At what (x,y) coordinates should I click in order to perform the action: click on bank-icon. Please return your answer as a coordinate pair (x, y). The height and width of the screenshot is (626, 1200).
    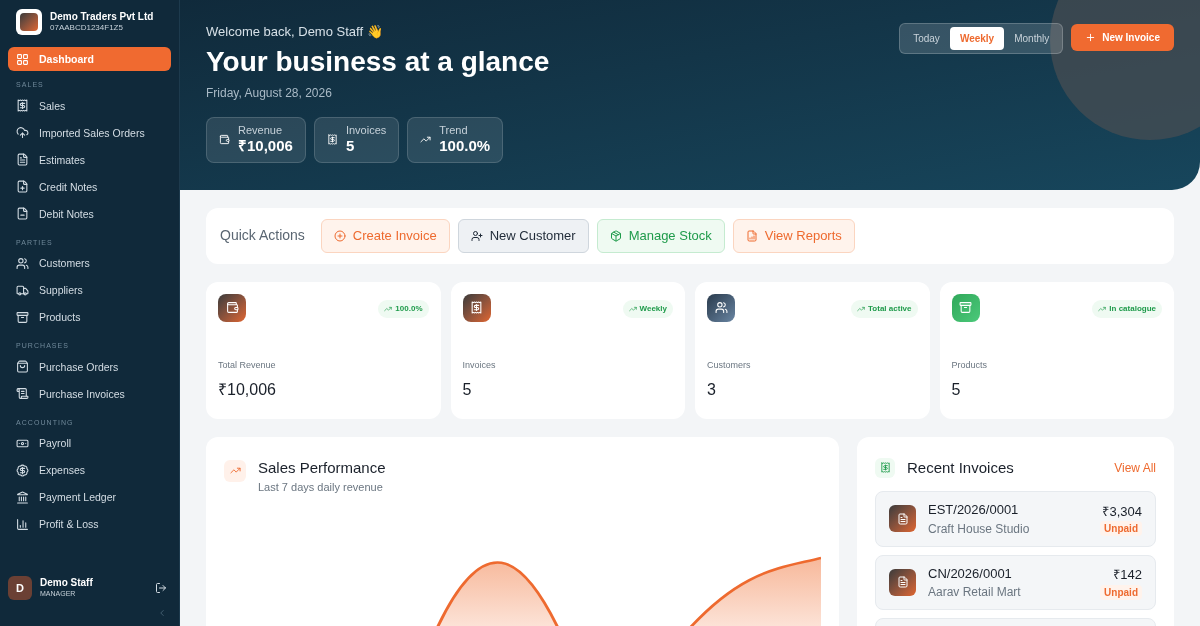
    Looking at the image, I should click on (22, 497).